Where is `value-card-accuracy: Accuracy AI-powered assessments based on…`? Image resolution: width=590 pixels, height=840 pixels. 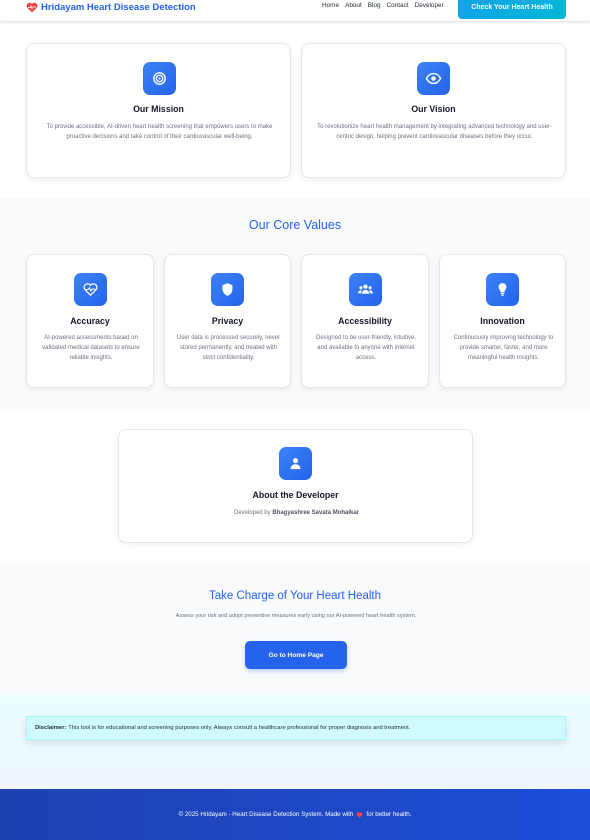 value-card-accuracy: Accuracy AI-powered assessments based on… is located at coordinates (90, 321).